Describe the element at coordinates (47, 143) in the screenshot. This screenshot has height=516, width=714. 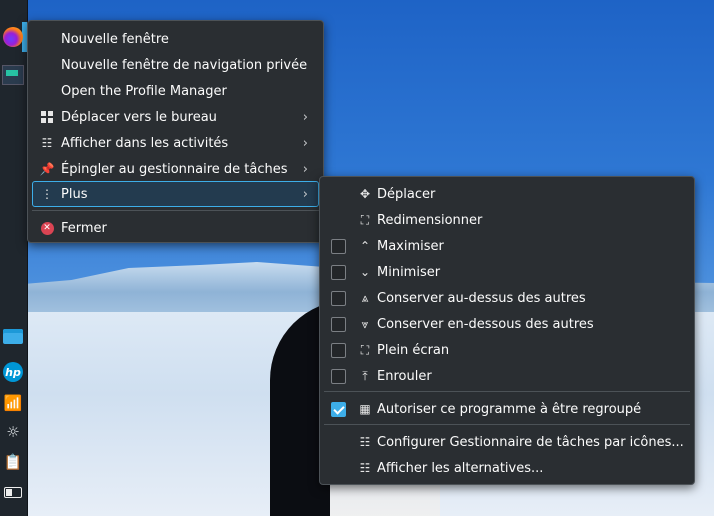
I see `activities-icon: ☷` at that location.